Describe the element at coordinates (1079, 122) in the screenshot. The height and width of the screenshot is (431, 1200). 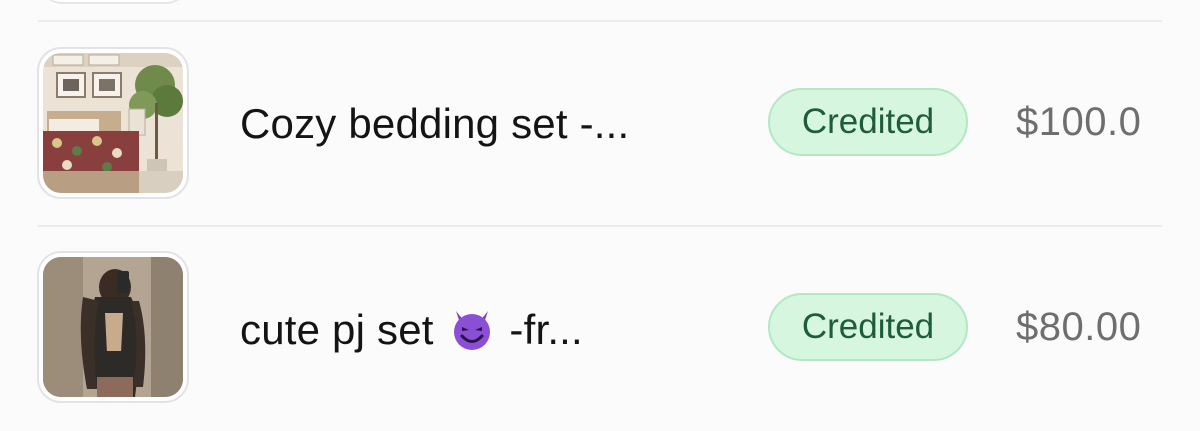
I see `item-amount: $100.0` at that location.